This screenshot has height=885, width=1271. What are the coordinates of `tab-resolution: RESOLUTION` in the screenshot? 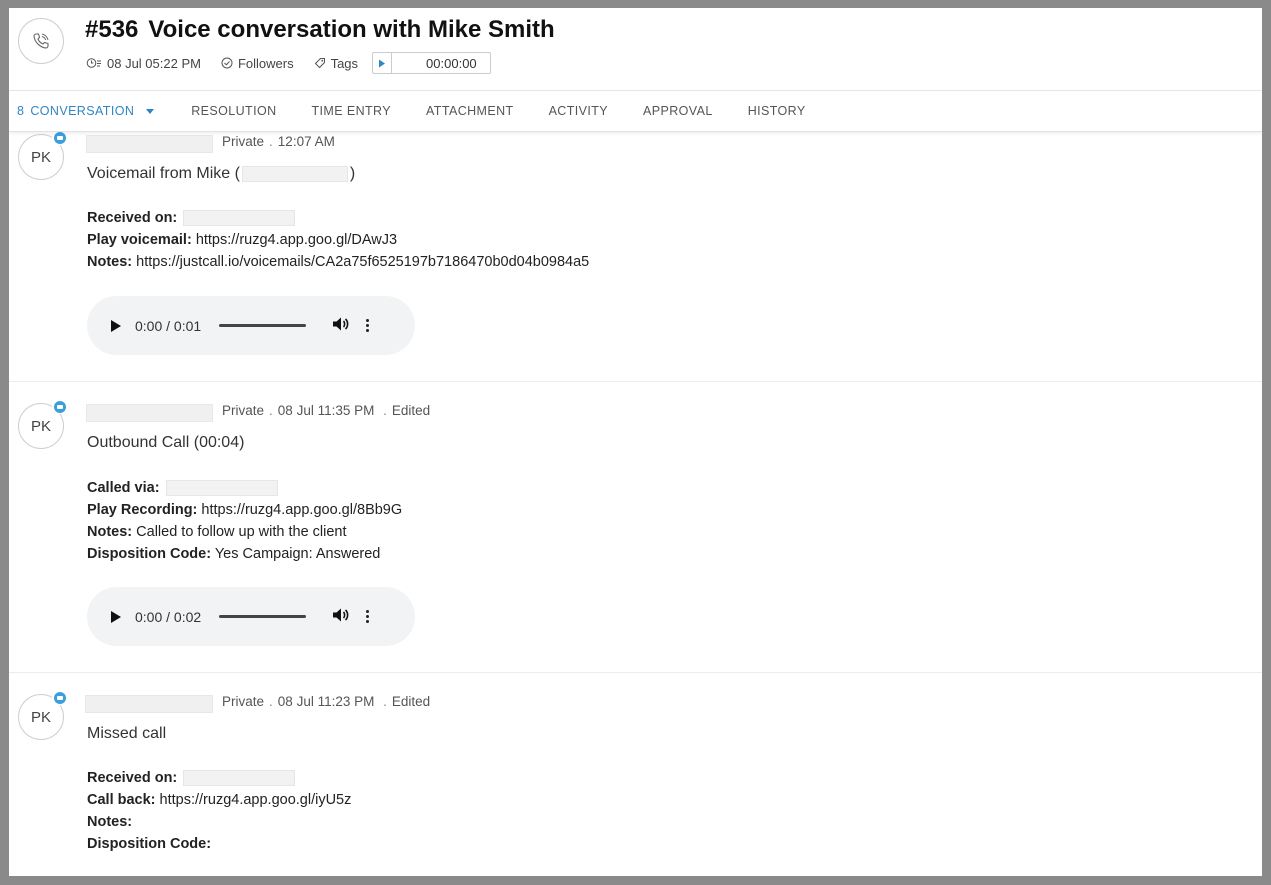 It's located at (233, 111).